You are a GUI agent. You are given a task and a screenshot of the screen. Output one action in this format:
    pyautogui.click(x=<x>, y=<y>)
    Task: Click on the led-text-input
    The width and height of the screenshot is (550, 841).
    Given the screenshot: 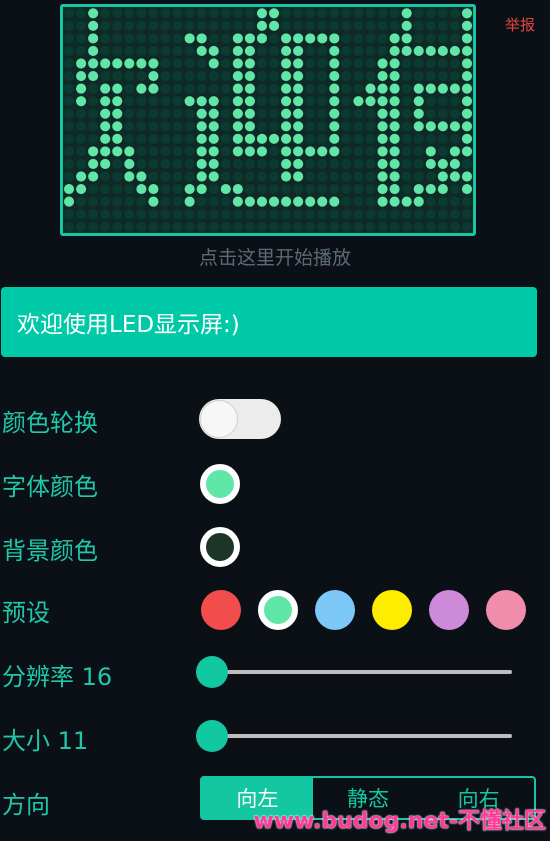 What is the action you would take?
    pyautogui.click(x=269, y=322)
    